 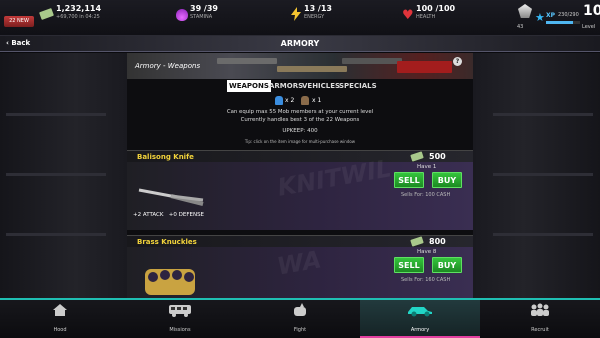 I want to click on energy-label: ENERGY, so click(x=314, y=17).